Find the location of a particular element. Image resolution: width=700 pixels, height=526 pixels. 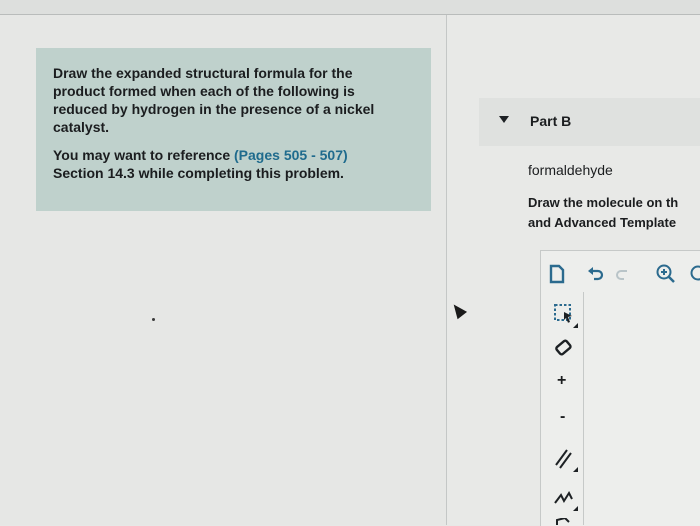

reference-prefix: You may want to reference is located at coordinates (143, 155).